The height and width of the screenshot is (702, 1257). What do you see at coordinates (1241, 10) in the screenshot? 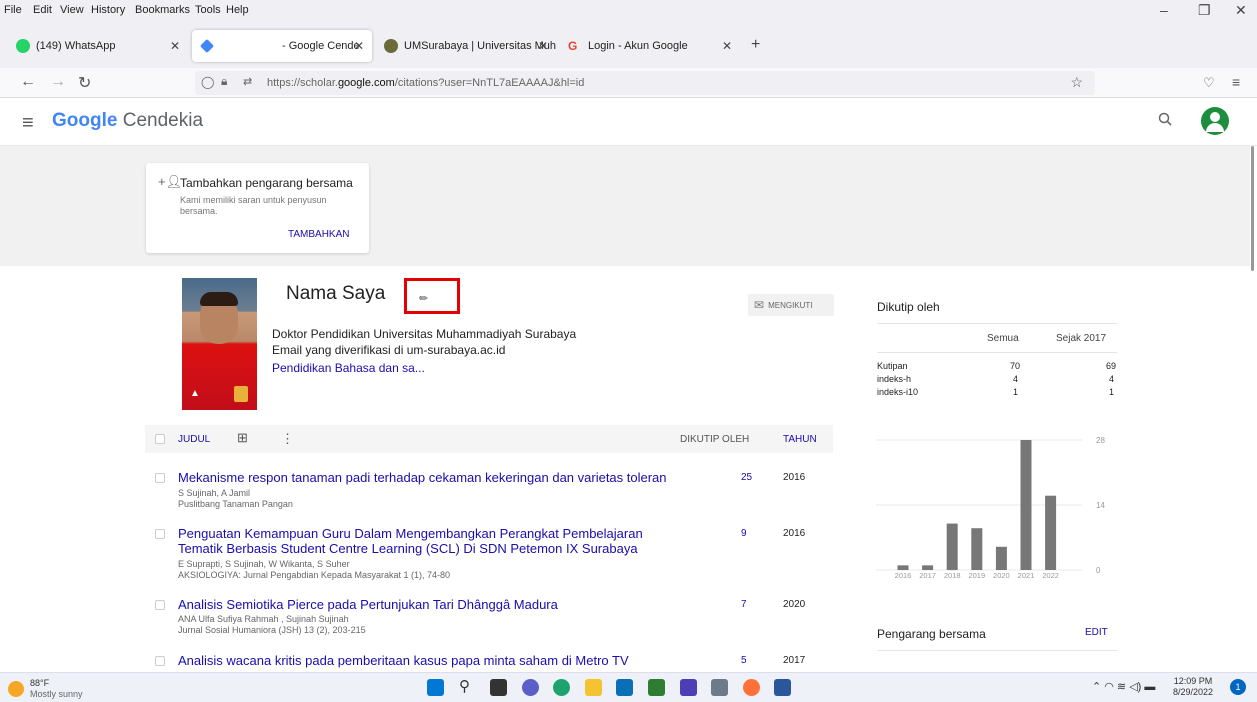
I see `close-window-icon: ✕` at bounding box center [1241, 10].